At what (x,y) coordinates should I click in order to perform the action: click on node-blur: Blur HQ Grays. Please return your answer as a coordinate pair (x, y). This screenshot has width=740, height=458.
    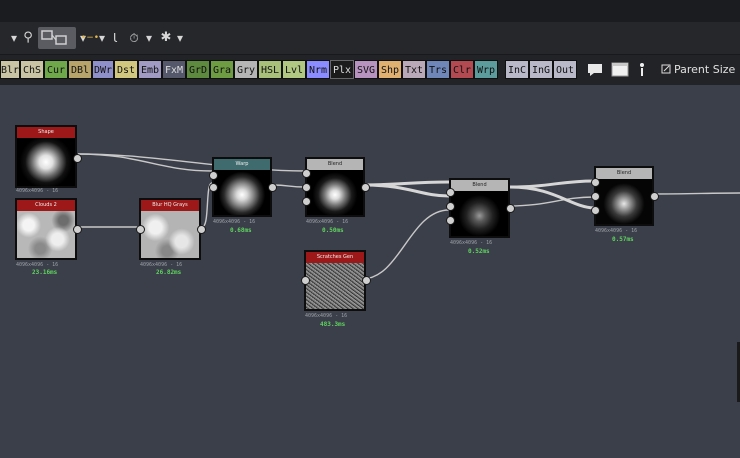
    Looking at the image, I should click on (171, 229).